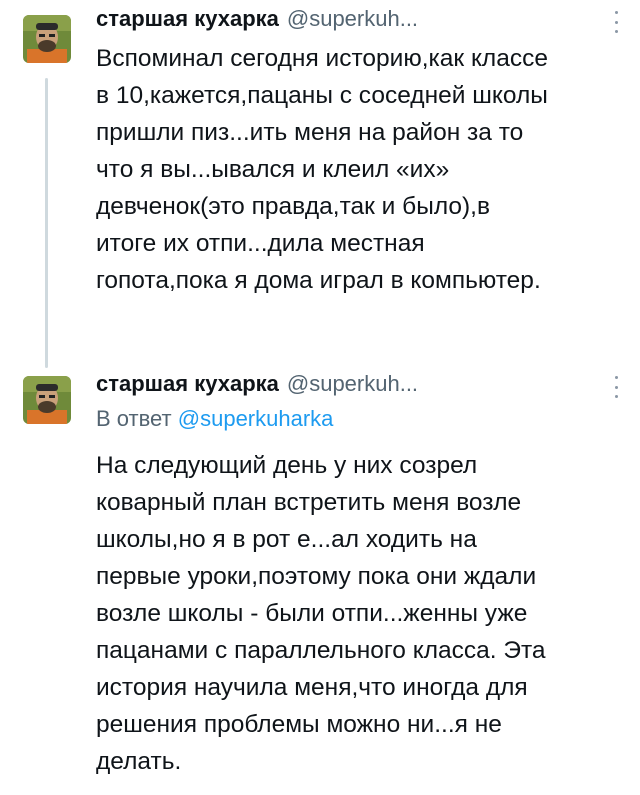 Image resolution: width=640 pixels, height=795 pixels. What do you see at coordinates (322, 95) in the screenshot?
I see `tweet-text-line: в 10,кажется,пацаны с соседней школы` at bounding box center [322, 95].